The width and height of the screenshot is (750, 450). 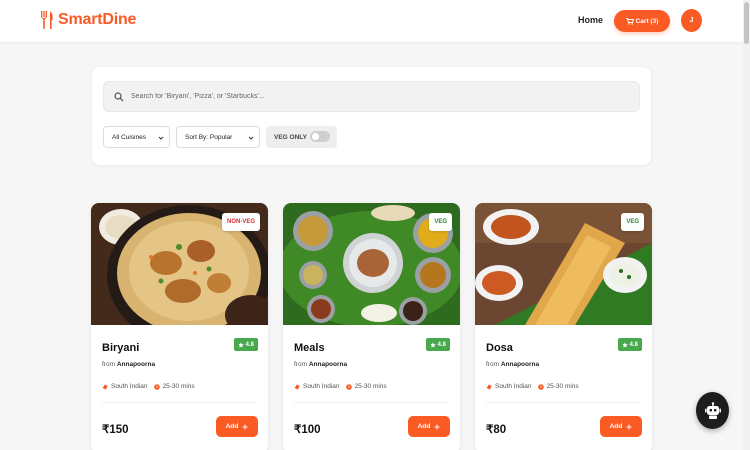 I want to click on robot-icon, so click(x=712, y=410).